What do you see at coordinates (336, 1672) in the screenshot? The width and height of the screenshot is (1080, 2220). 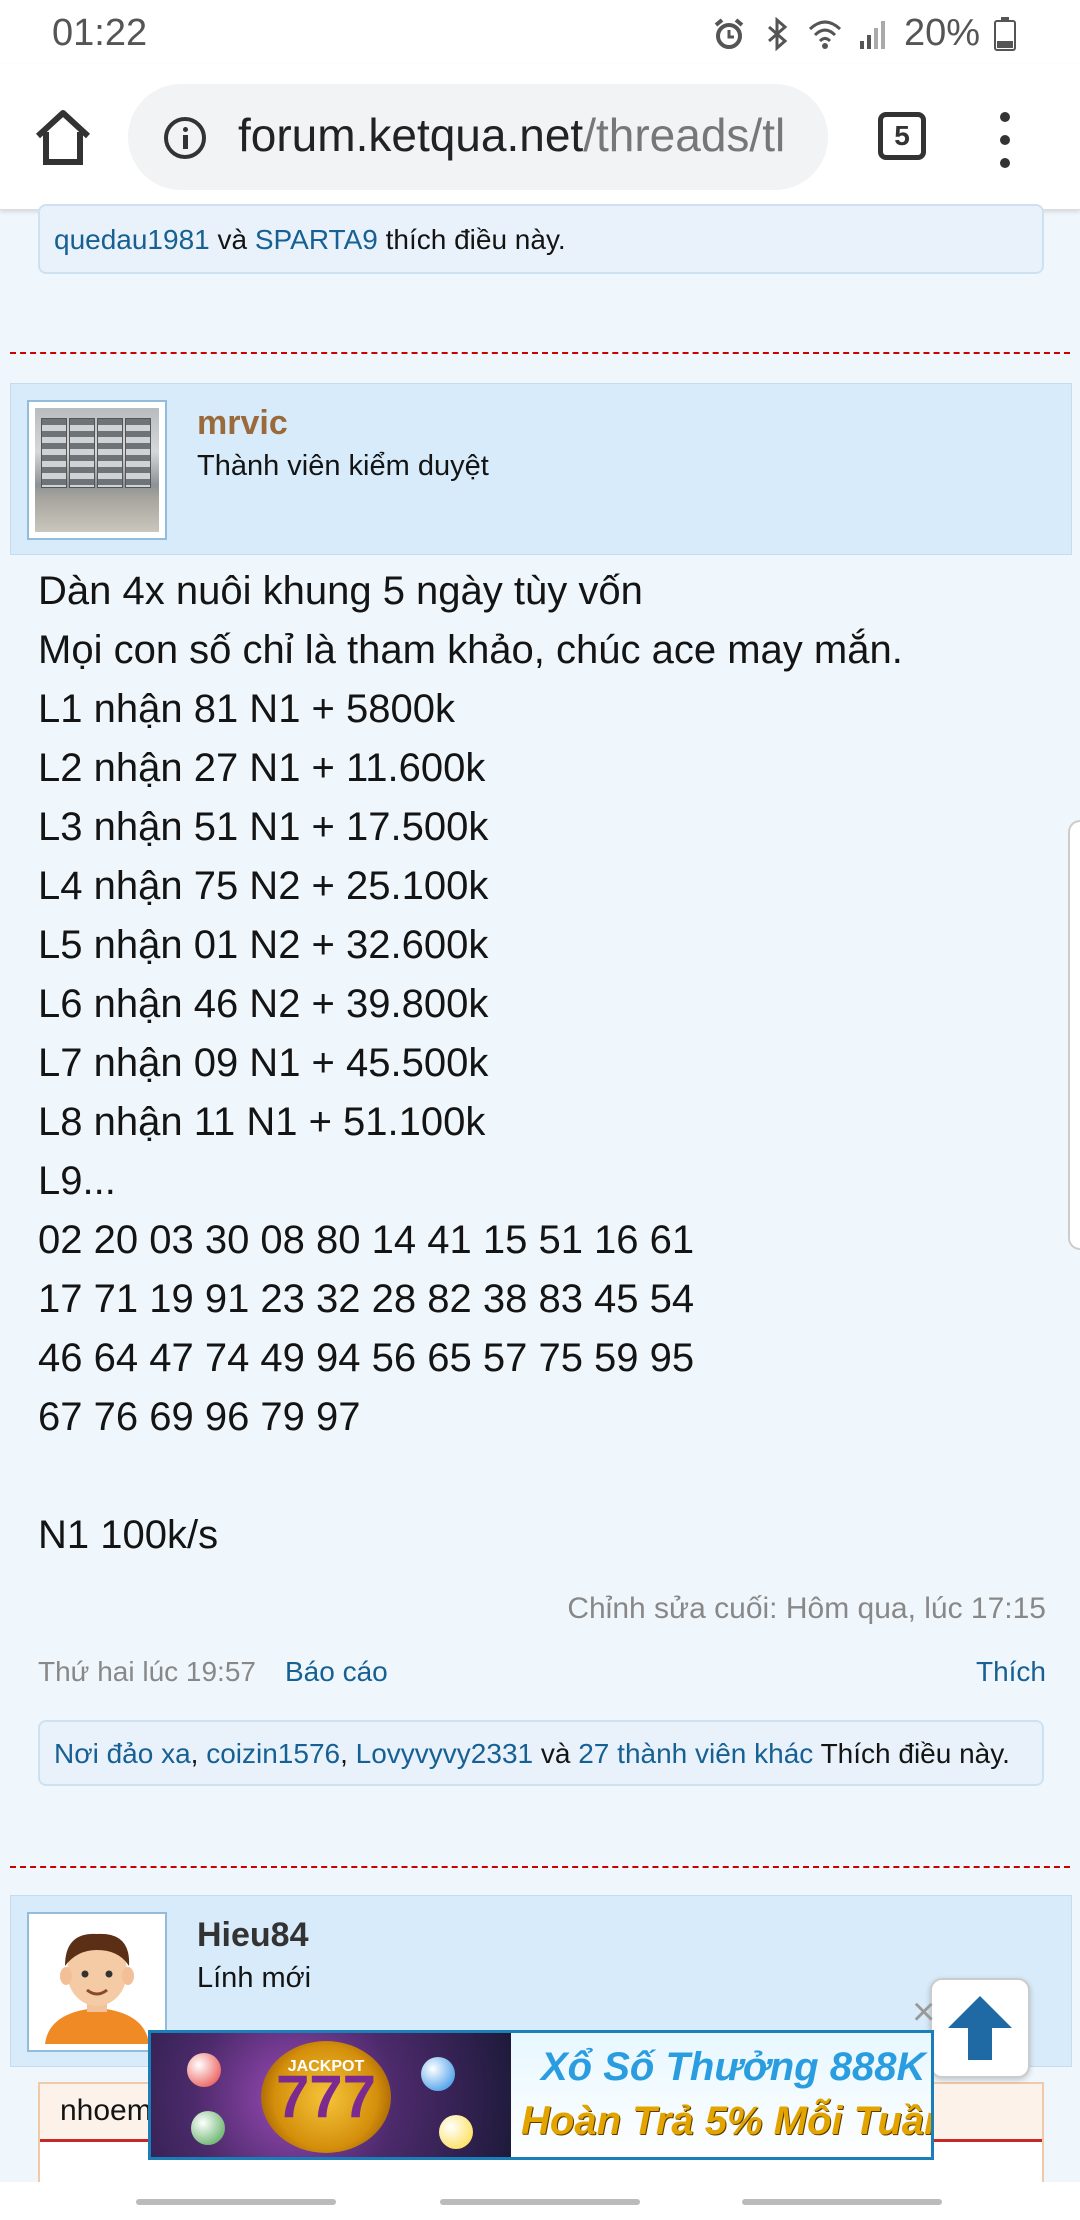 I see `report-link: Báo cáo` at bounding box center [336, 1672].